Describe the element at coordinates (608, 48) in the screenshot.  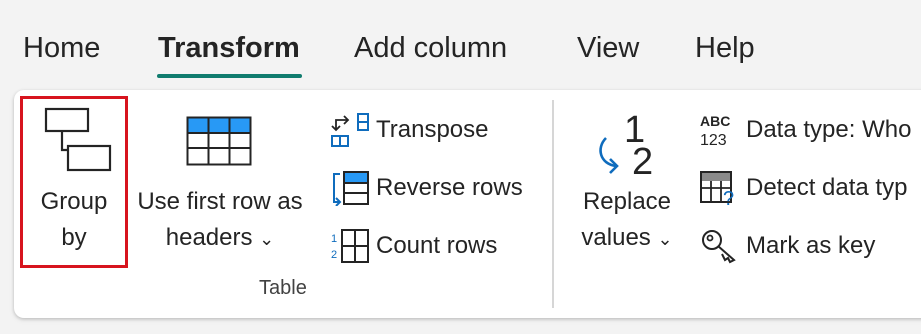
I see `tab-view: View` at that location.